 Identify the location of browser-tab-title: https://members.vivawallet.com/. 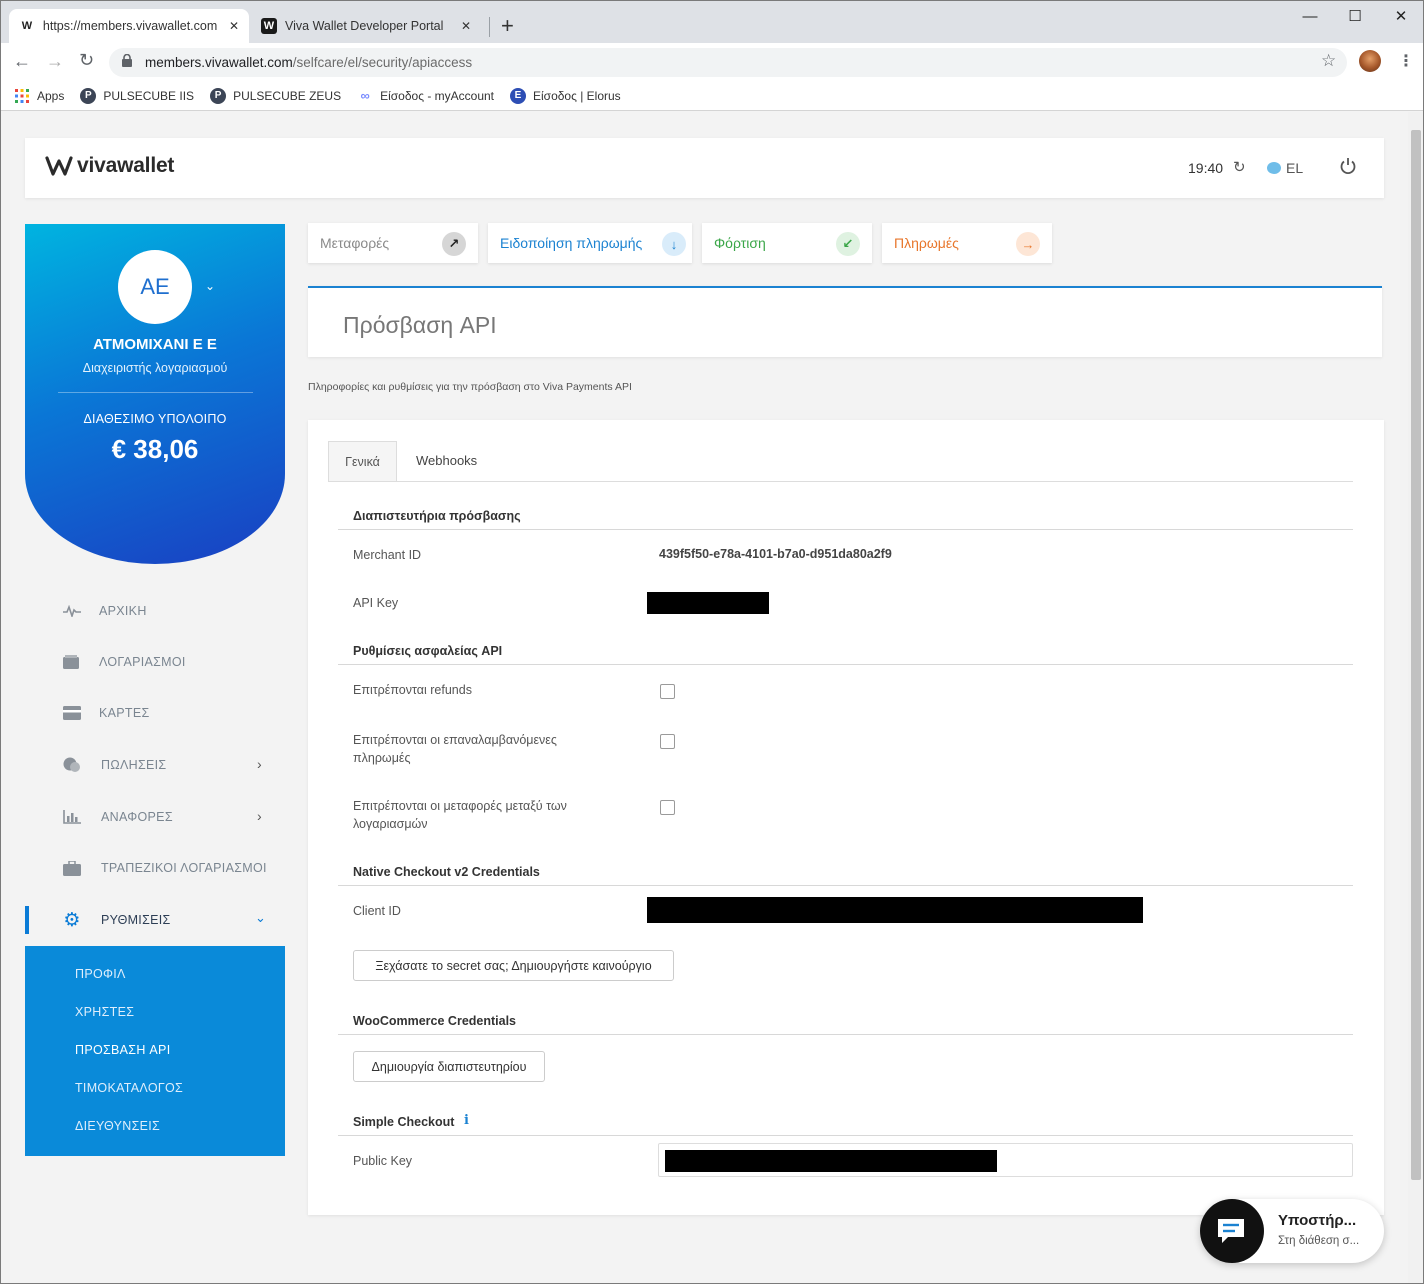
(129, 26).